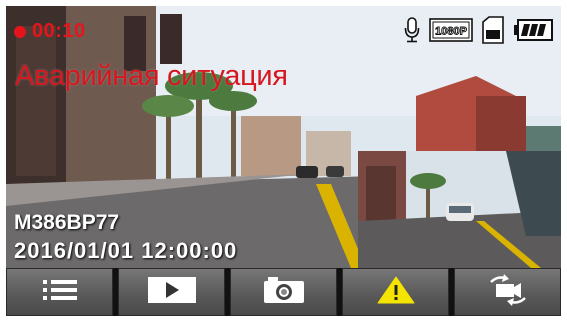  What do you see at coordinates (59, 31) in the screenshot?
I see `recording-time: 00:10` at bounding box center [59, 31].